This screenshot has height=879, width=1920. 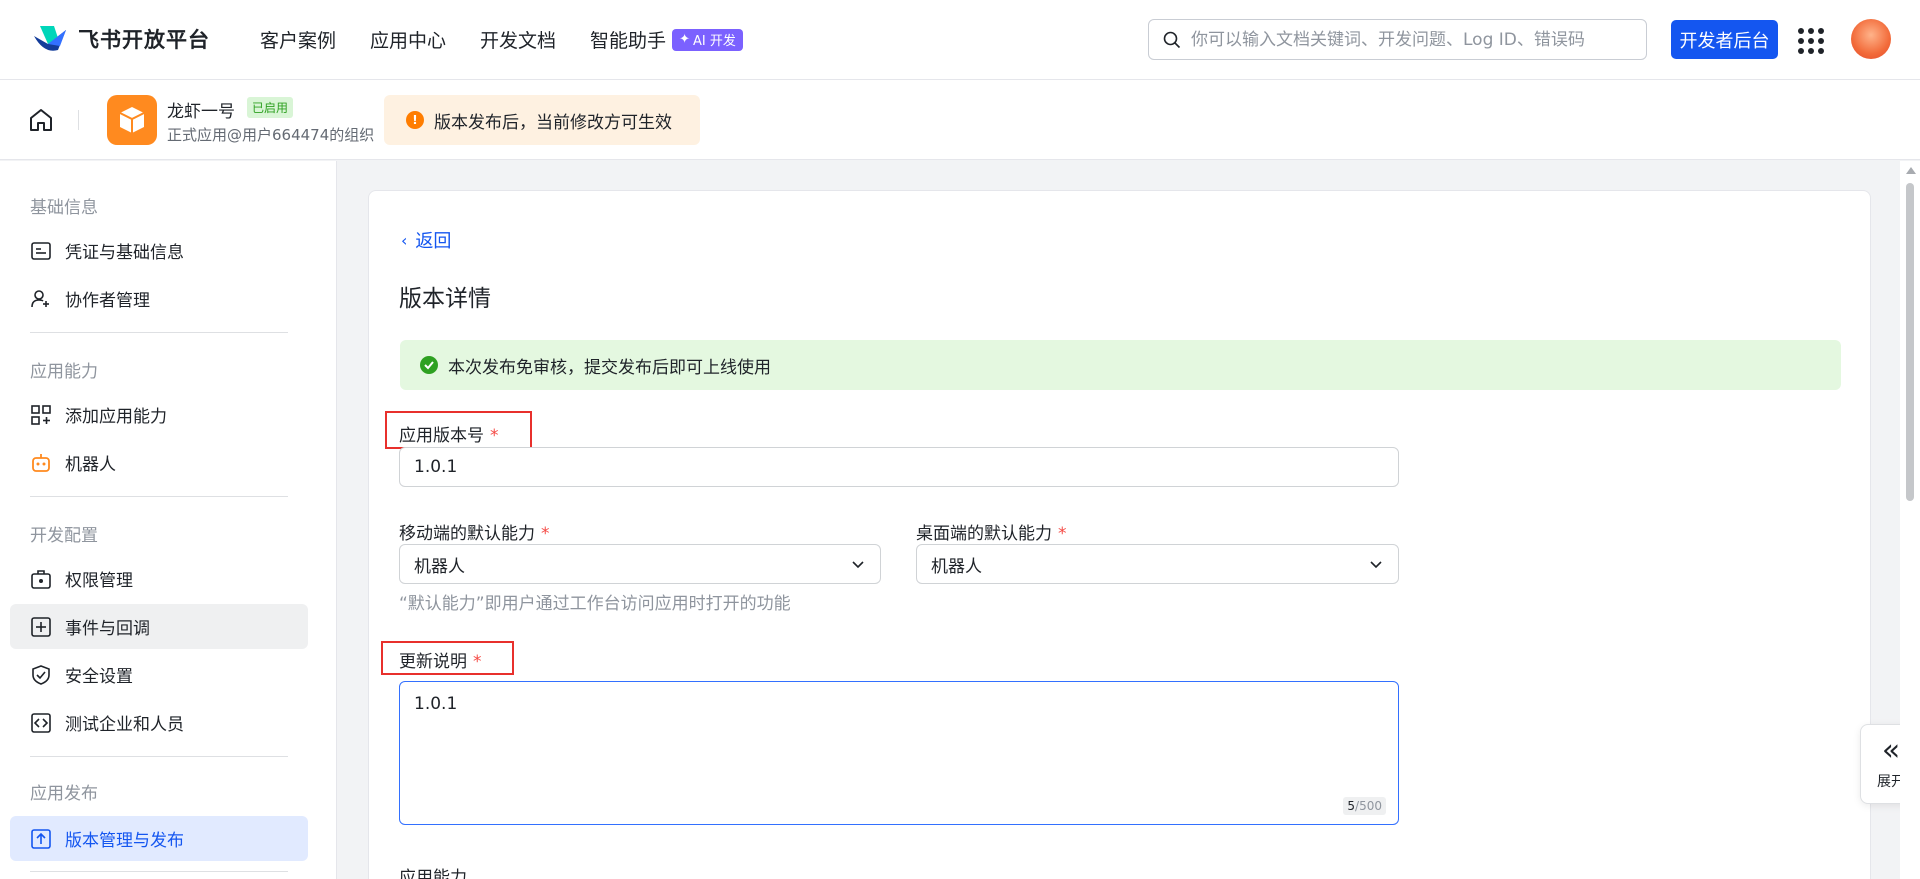 I want to click on version-input-value: 1.0.1, so click(x=436, y=467).